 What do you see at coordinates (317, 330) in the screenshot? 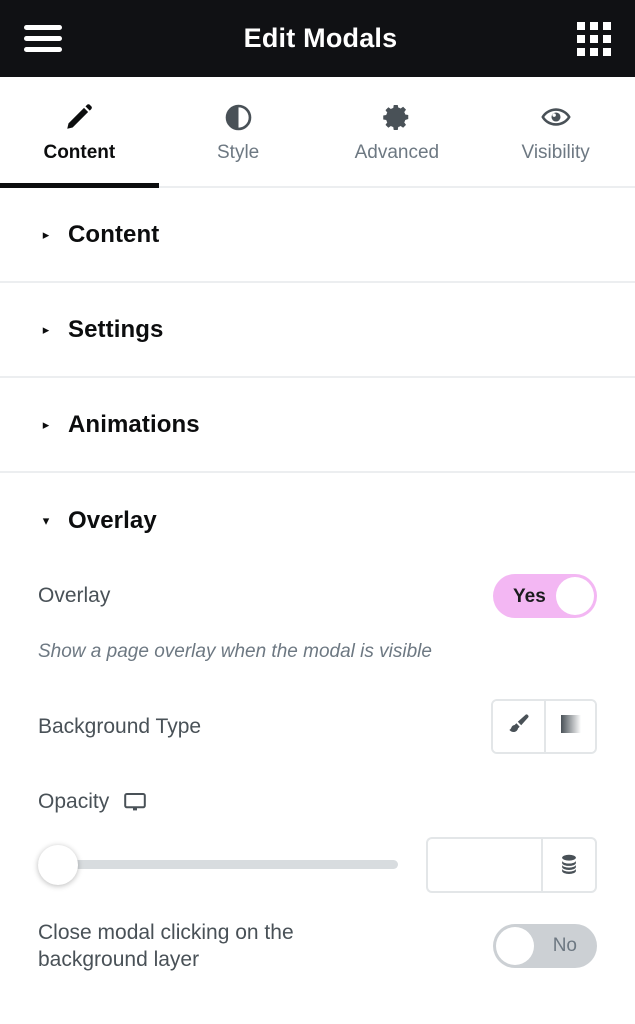
I see `section-settings: ▸ Settings` at bounding box center [317, 330].